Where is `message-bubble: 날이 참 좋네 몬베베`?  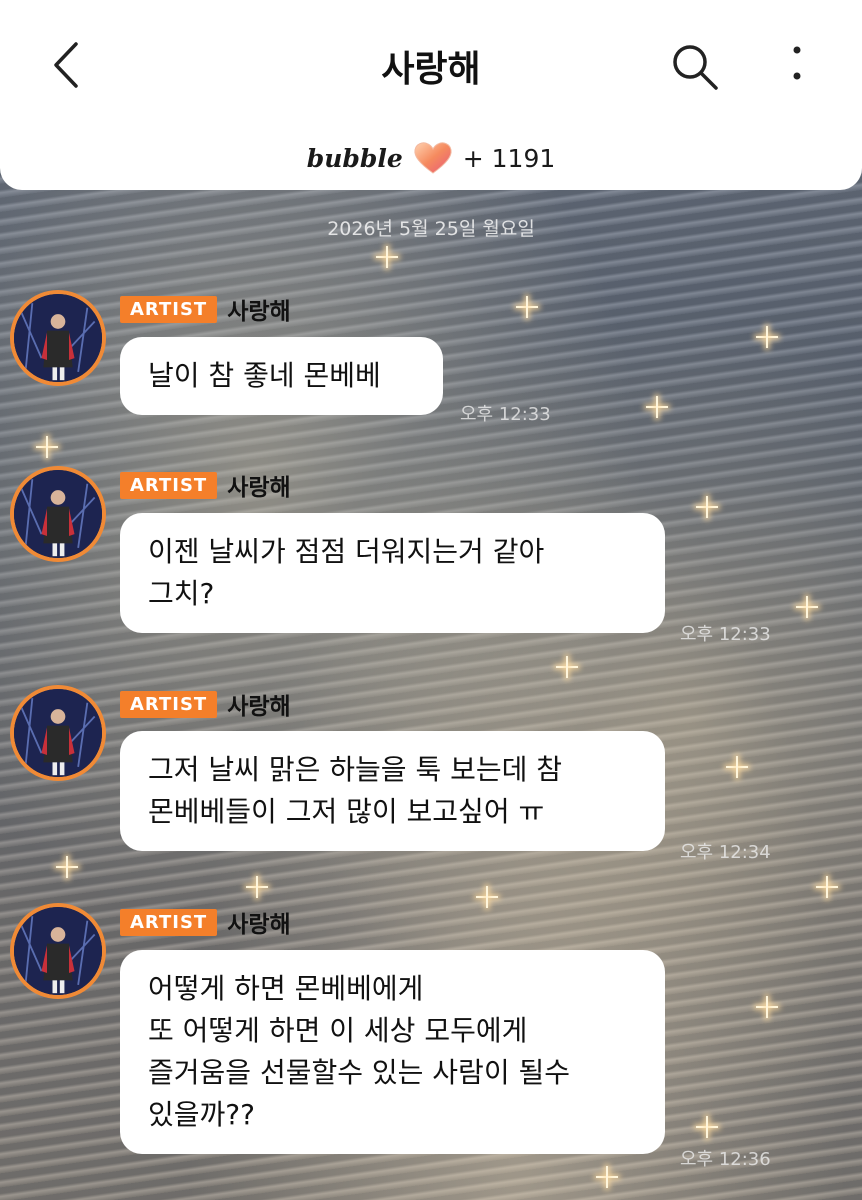
message-bubble: 날이 참 좋네 몬베베 is located at coordinates (281, 376).